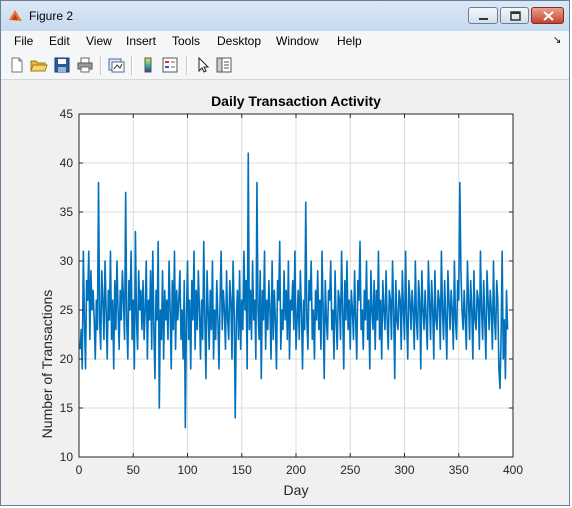  I want to click on chart-title: Daily Transaction Activity, so click(296, 101).